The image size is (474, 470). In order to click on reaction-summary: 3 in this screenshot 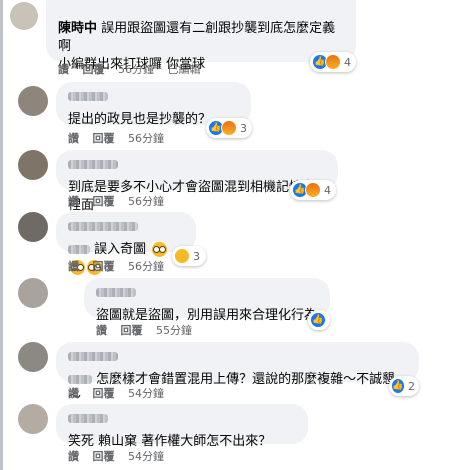, I will do `click(189, 256)`.